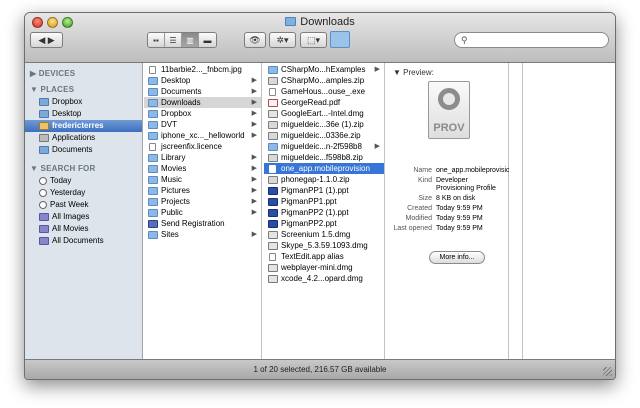 The height and width of the screenshot is (408, 640). I want to click on file-list-item: one_app.mobileprovision, so click(324, 168).